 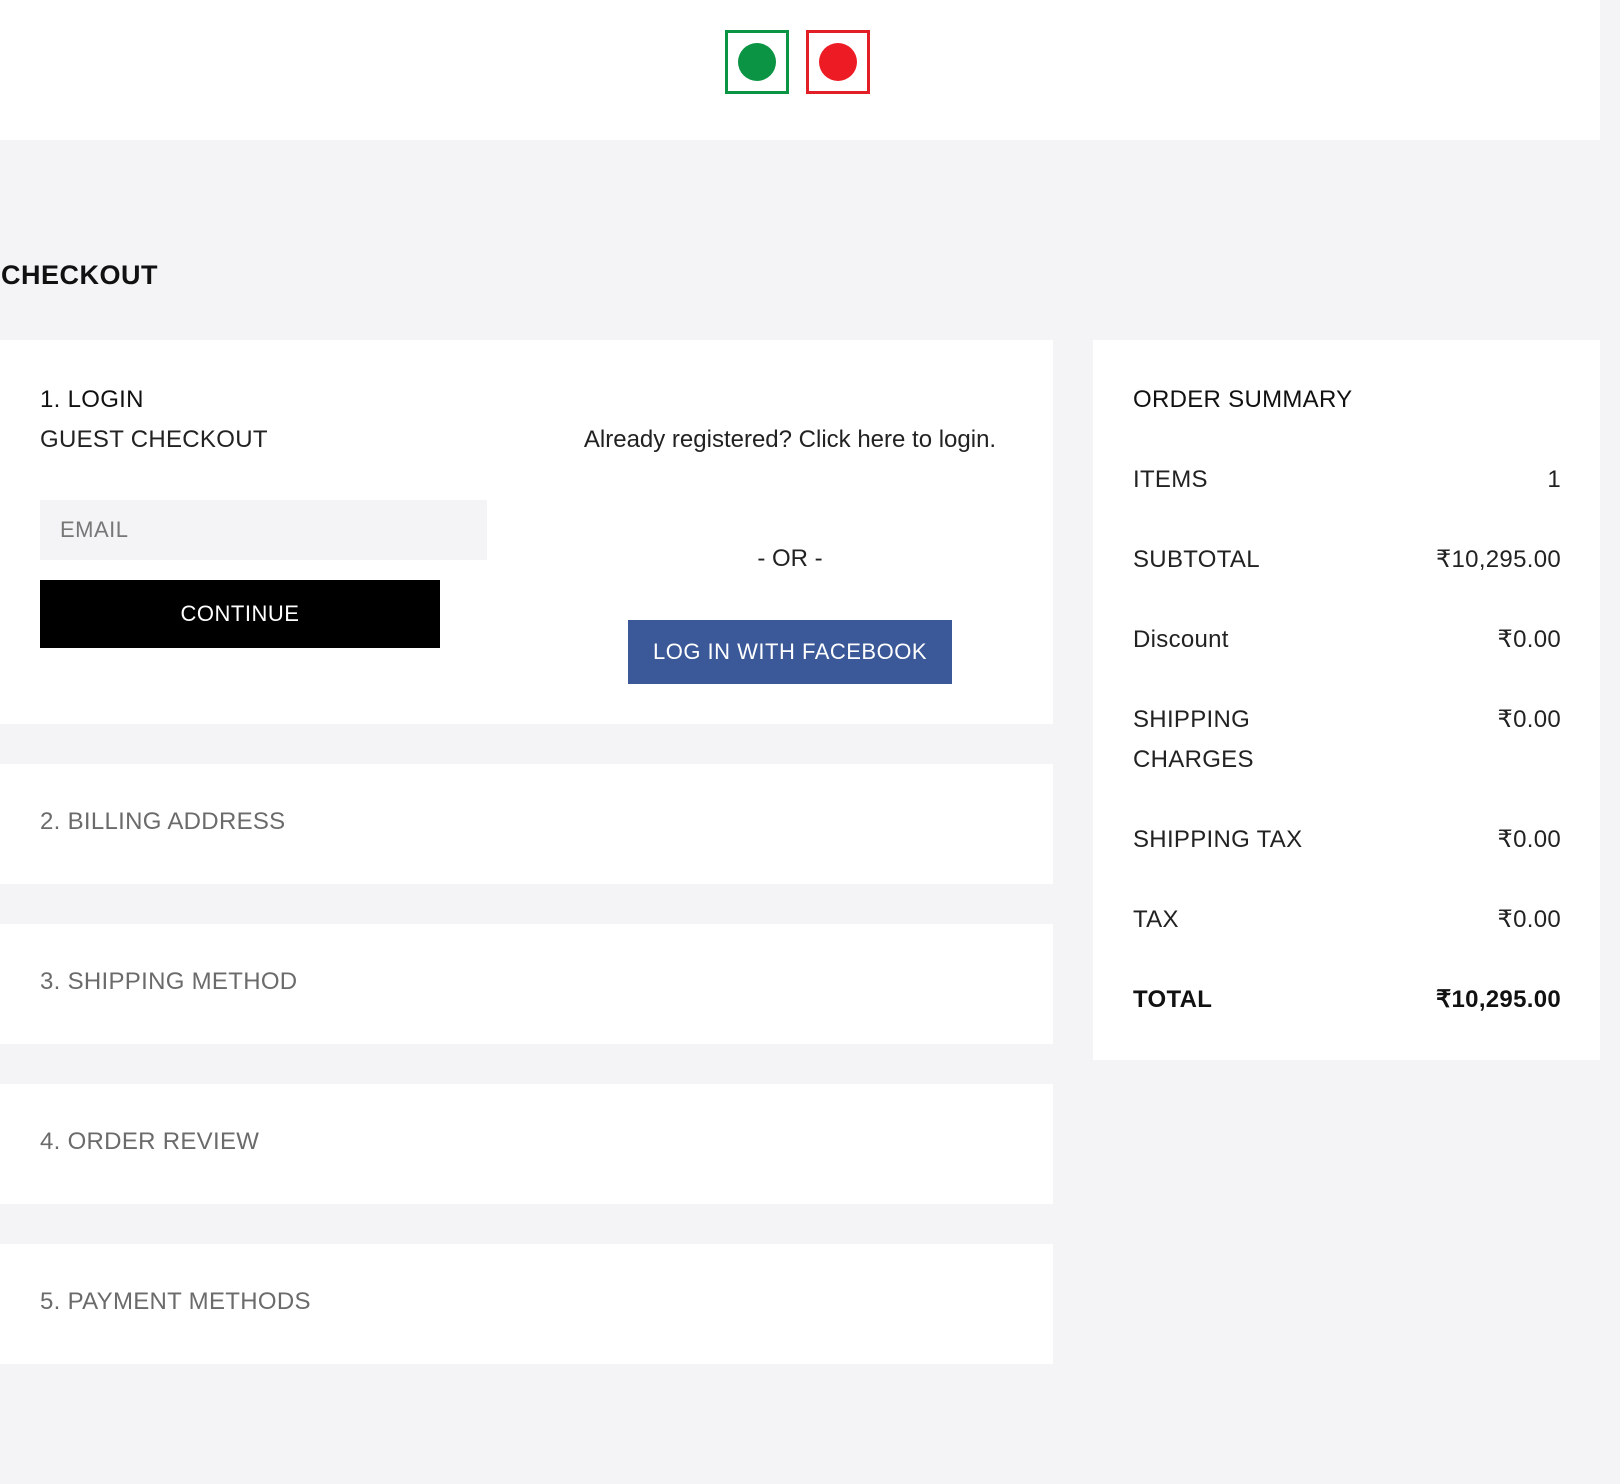 What do you see at coordinates (1218, 839) in the screenshot?
I see `summary-label: SHIPPING TAX` at bounding box center [1218, 839].